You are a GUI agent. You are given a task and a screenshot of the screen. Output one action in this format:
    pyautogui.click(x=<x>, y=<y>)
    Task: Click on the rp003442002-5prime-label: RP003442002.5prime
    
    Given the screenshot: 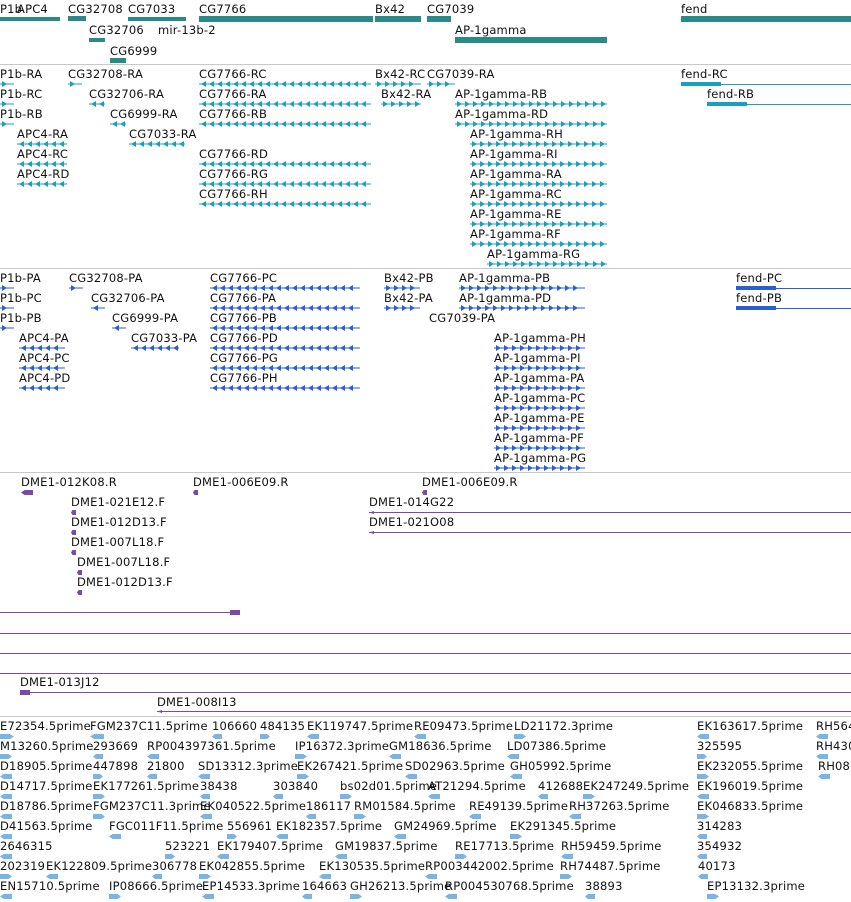 What is the action you would take?
    pyautogui.click(x=489, y=866)
    